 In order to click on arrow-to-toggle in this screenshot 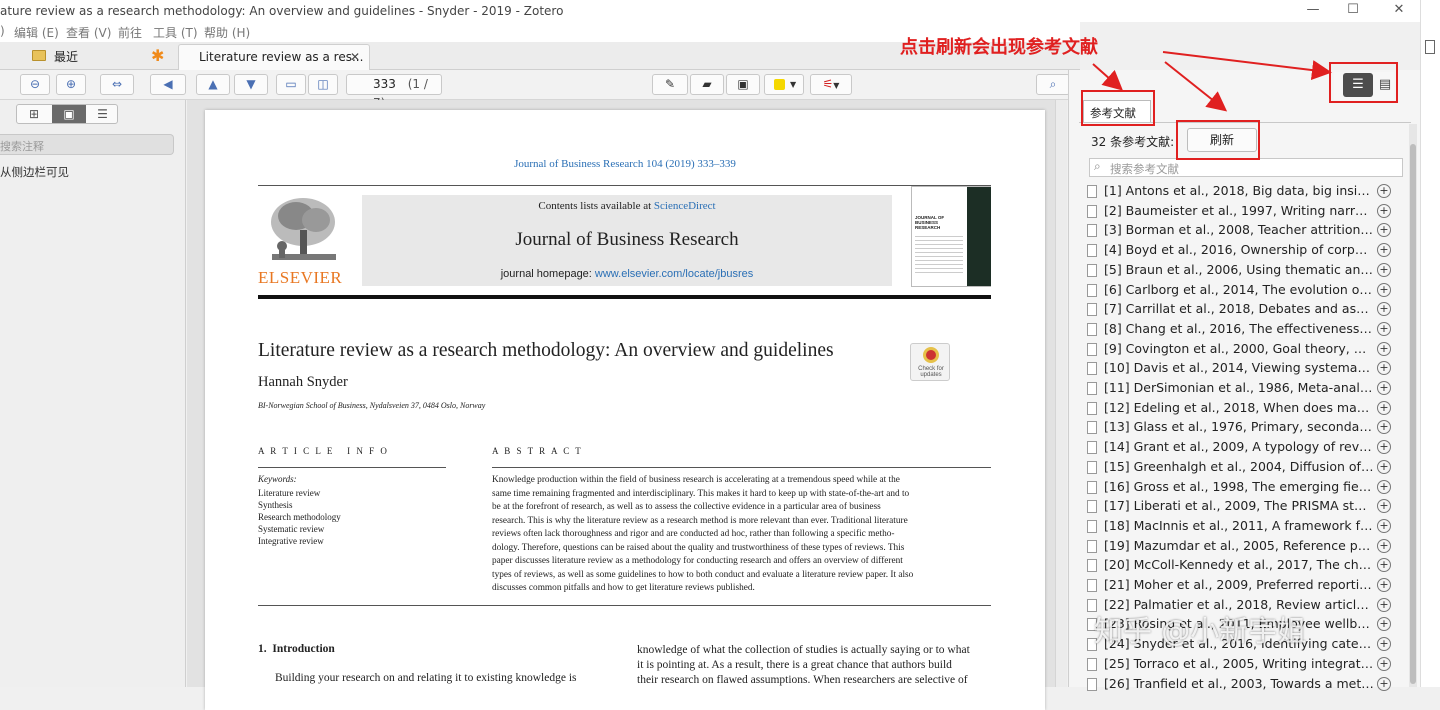, I will do `click(1247, 66)`.